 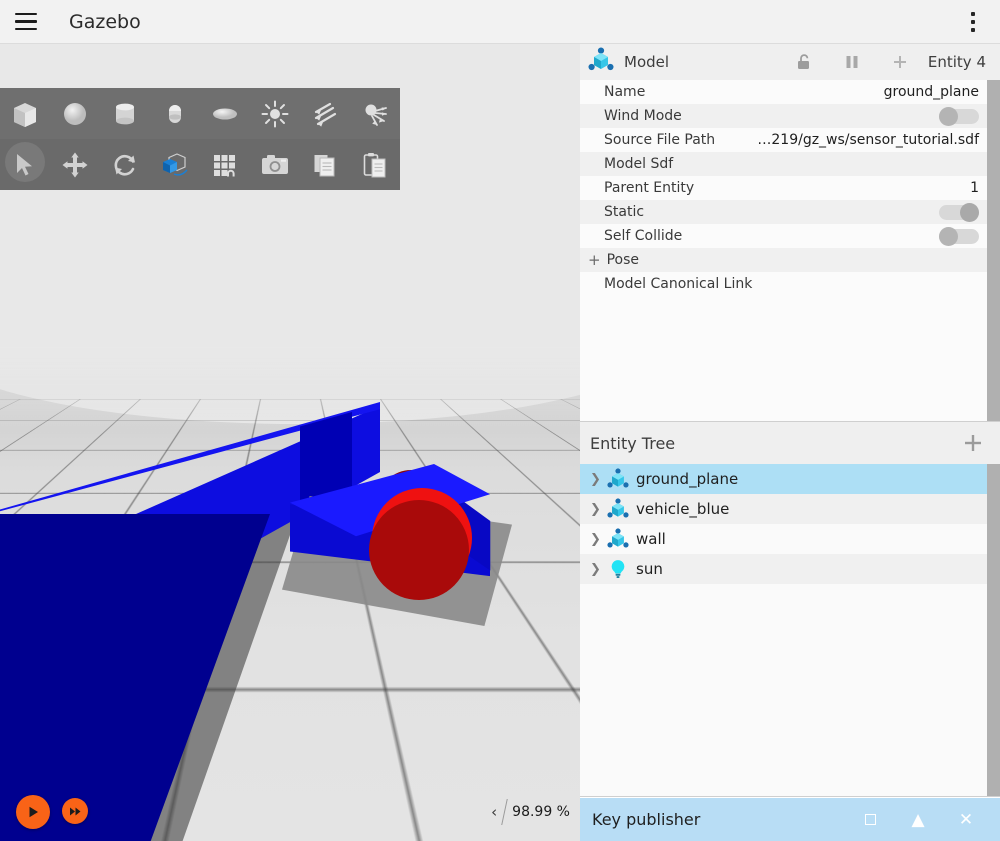 I want to click on property-label: Parent Entity, so click(x=649, y=188).